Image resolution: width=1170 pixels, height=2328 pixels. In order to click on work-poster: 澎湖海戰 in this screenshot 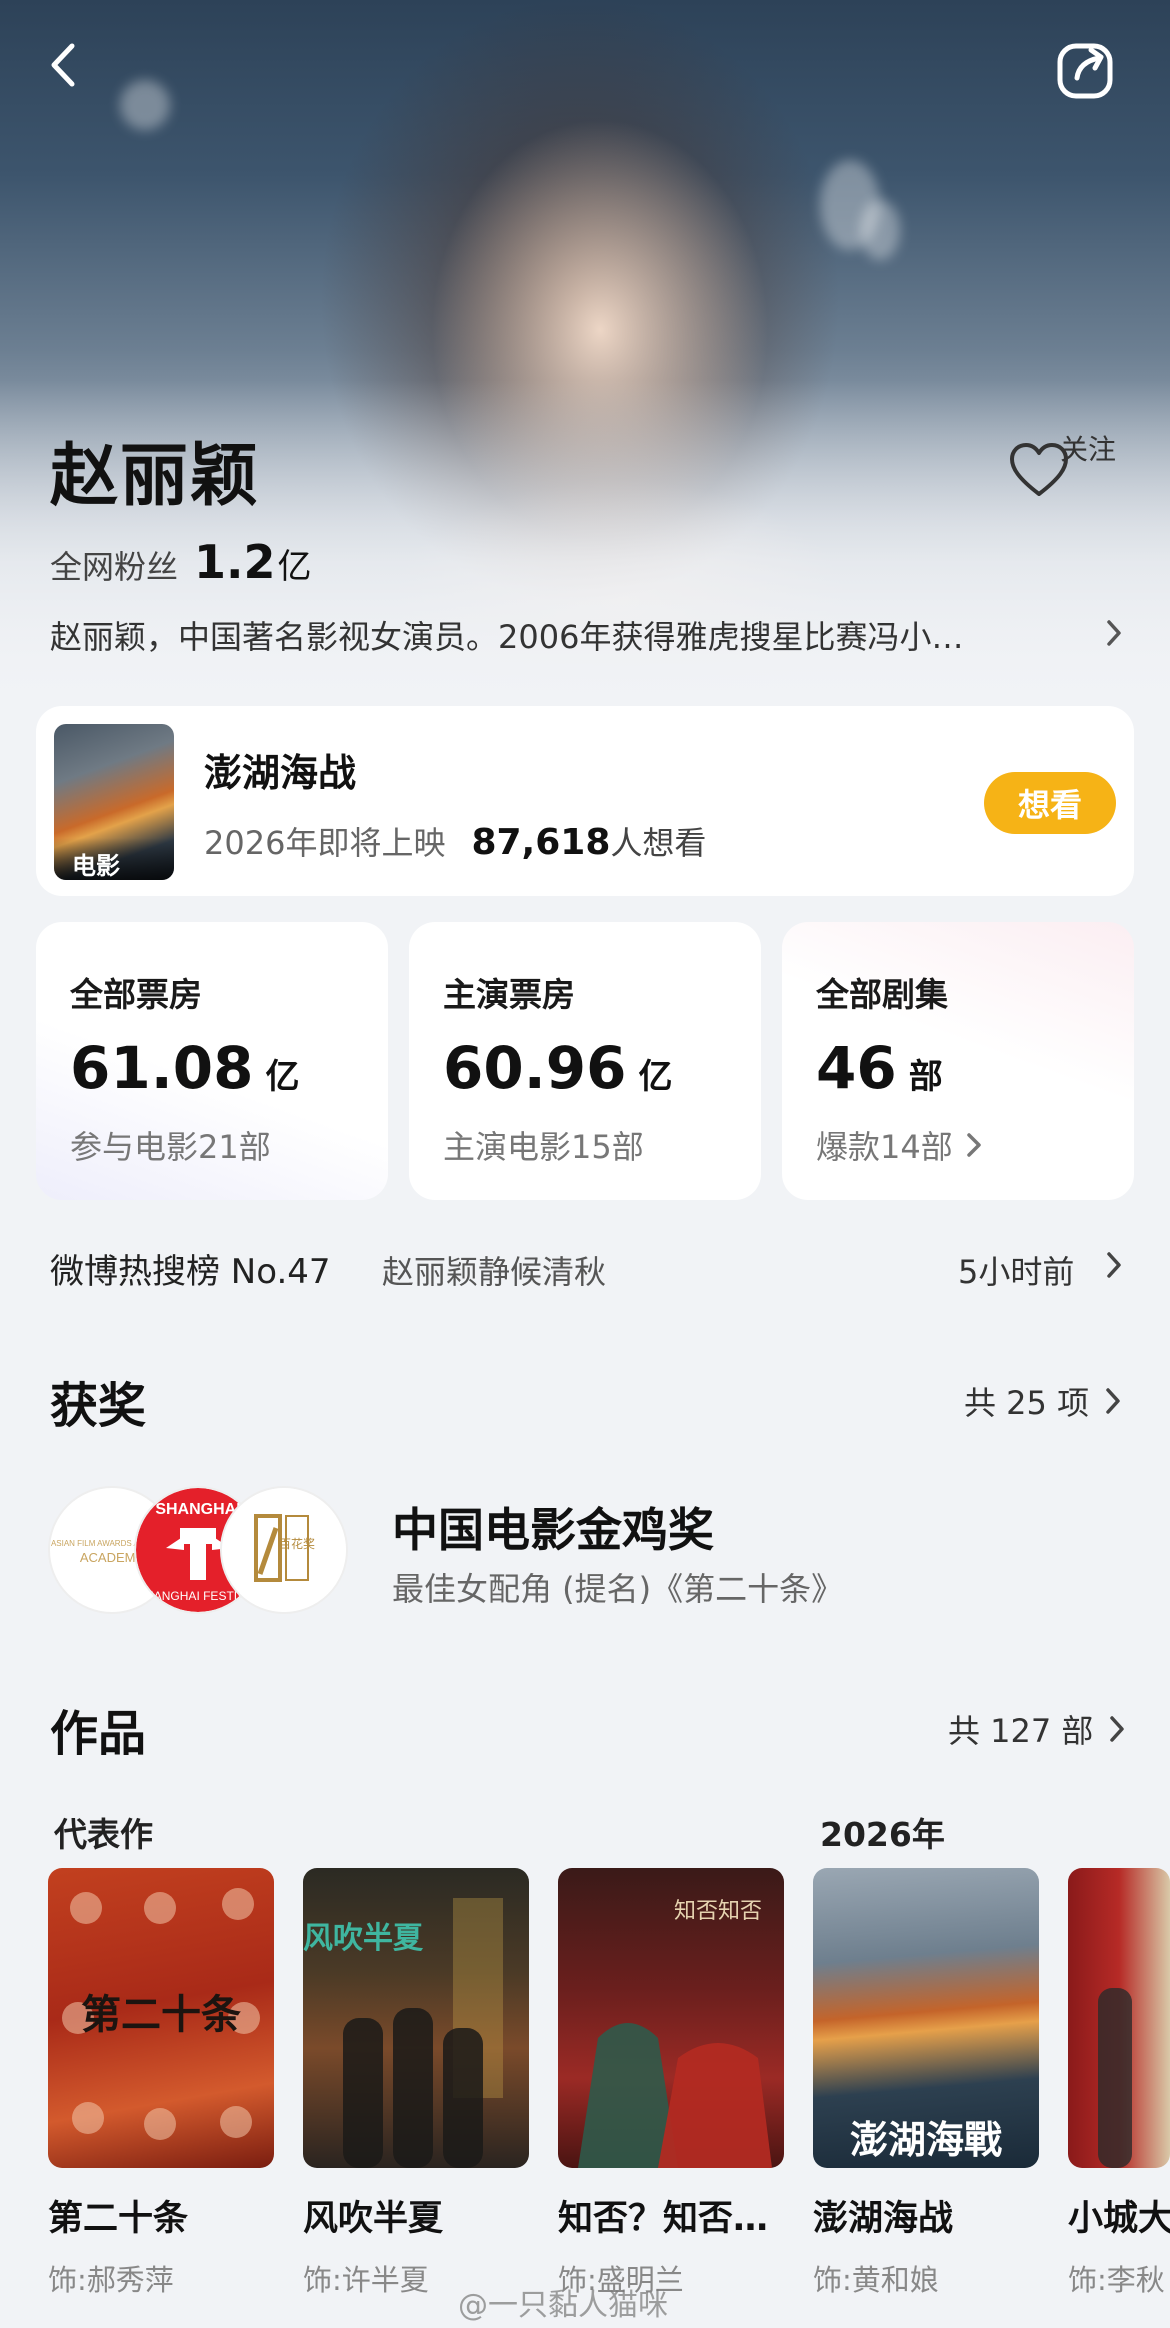, I will do `click(926, 2018)`.